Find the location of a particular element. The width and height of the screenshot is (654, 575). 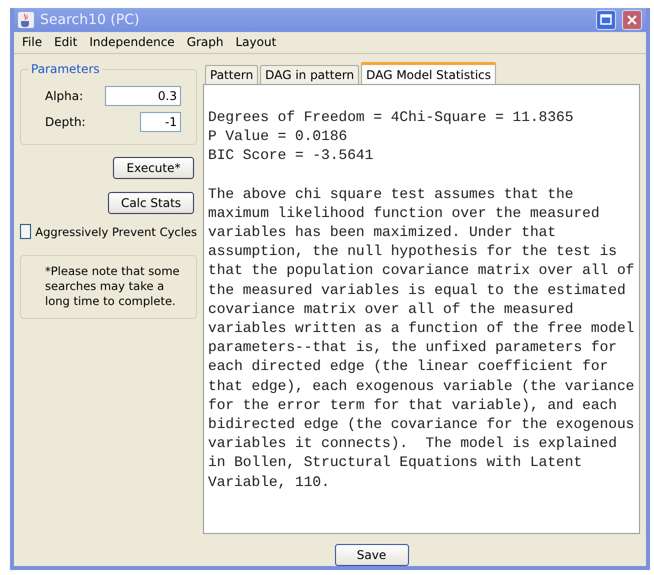

explanation-line: in Bollen, Structural Equations with Latent is located at coordinates (396, 464).